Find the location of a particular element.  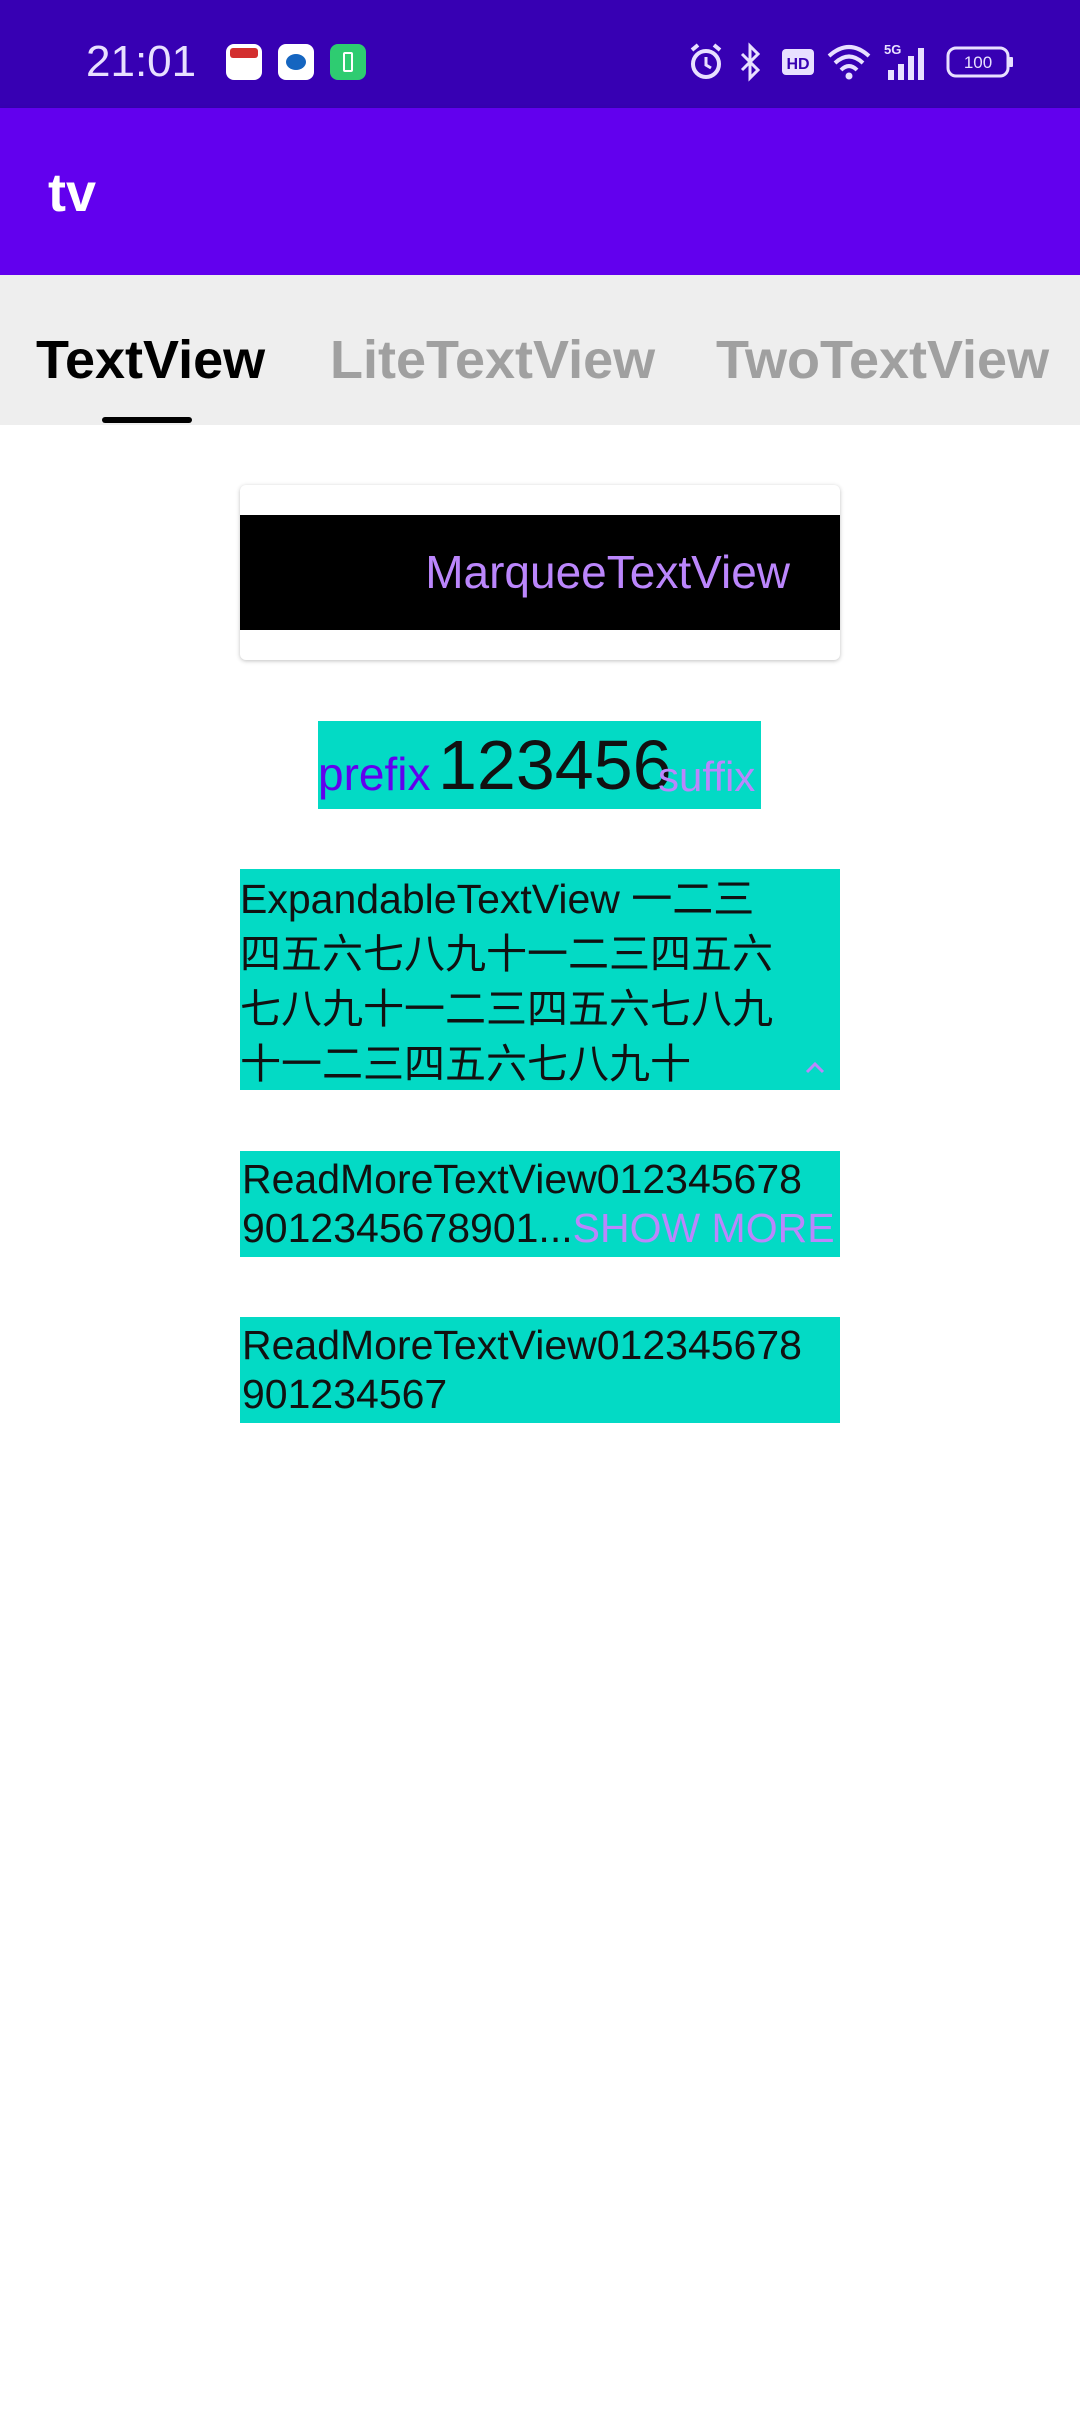

bird-app-icon is located at coordinates (296, 62).